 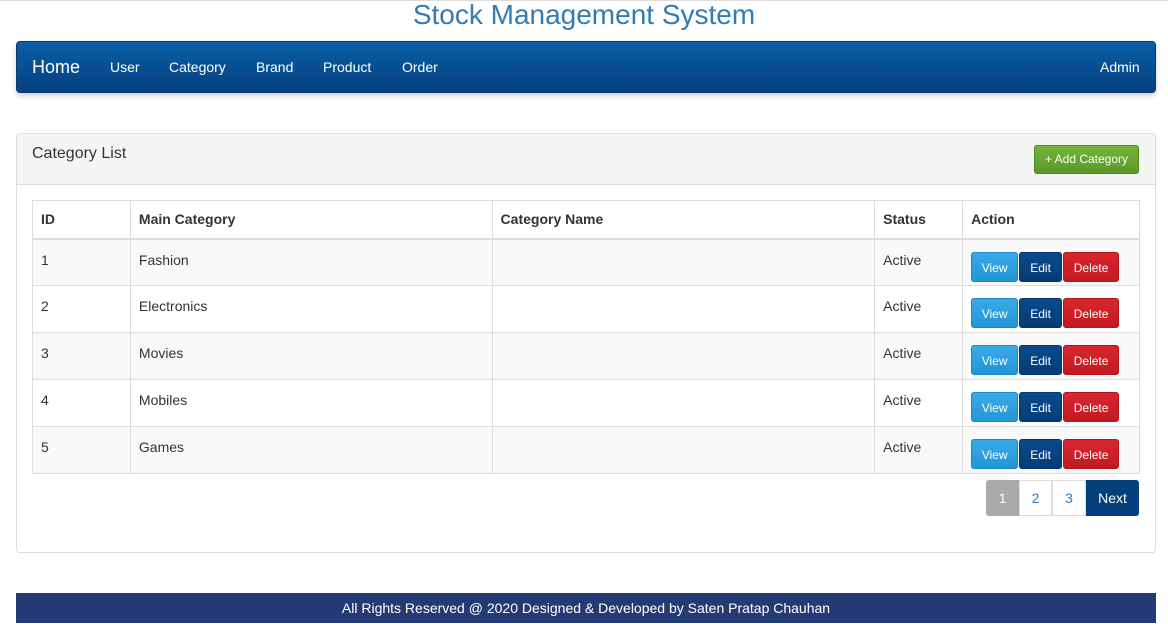 What do you see at coordinates (683, 220) in the screenshot?
I see `header-category-name: Category Name` at bounding box center [683, 220].